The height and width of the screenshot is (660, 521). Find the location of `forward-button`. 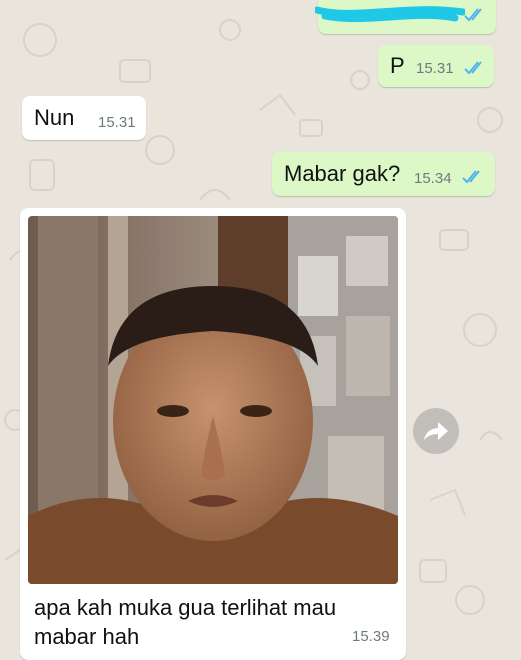

forward-button is located at coordinates (436, 431).